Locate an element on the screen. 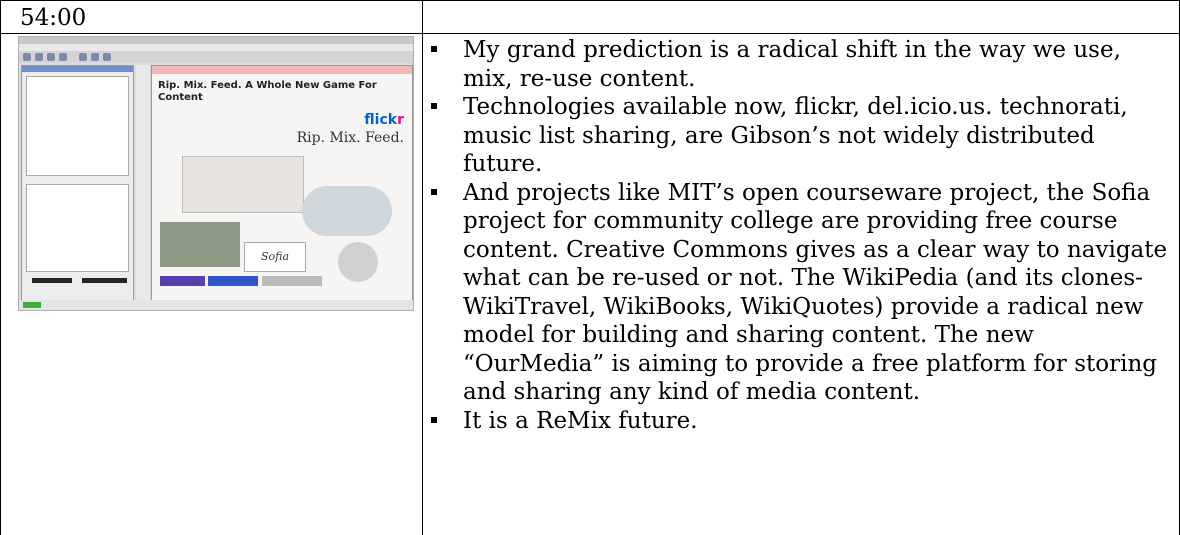  thumb-slide-caption: Rip. Mix. Feed. is located at coordinates (350, 138).